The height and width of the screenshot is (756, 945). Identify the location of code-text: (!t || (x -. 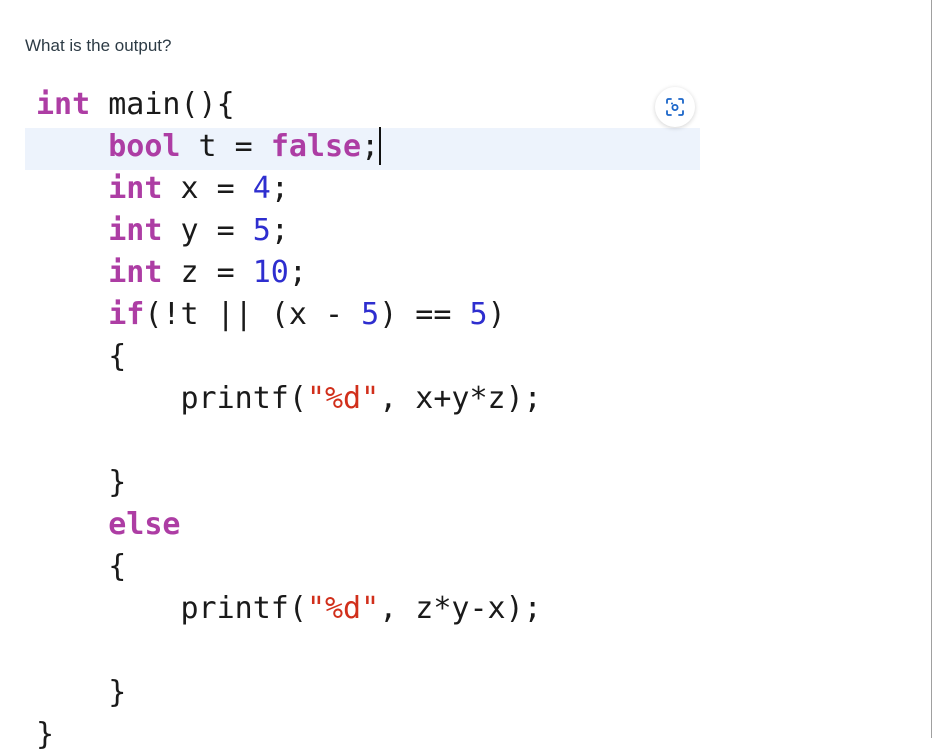
(253, 314).